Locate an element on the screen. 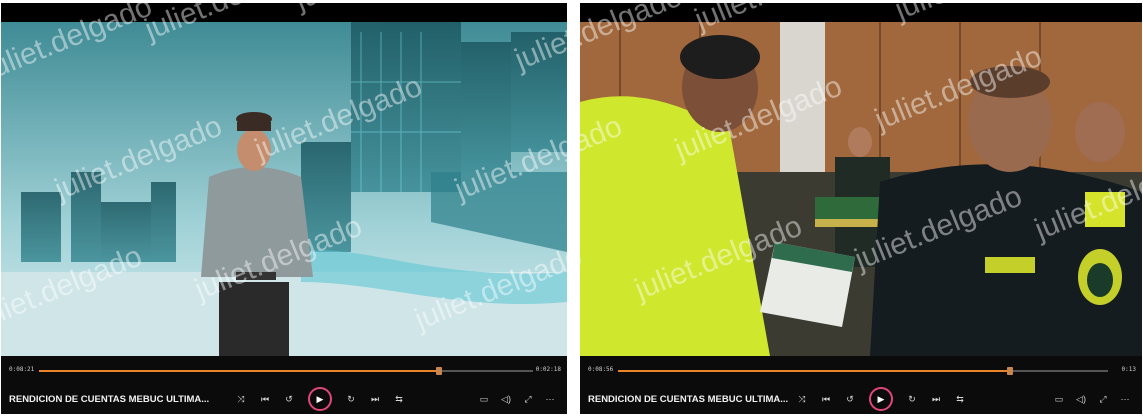 Image resolution: width=1143 pixels, height=418 pixels. total-time: 0:02:18 is located at coordinates (548, 369).